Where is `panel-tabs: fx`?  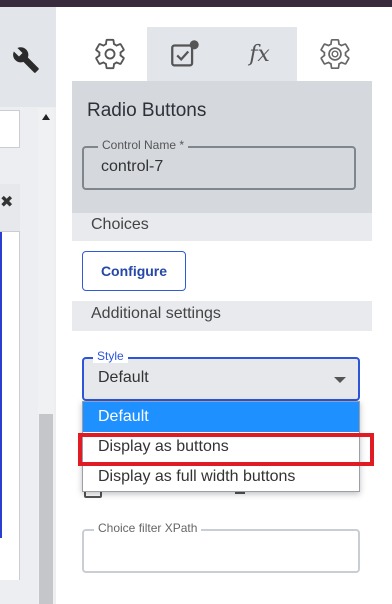
panel-tabs: fx is located at coordinates (222, 54).